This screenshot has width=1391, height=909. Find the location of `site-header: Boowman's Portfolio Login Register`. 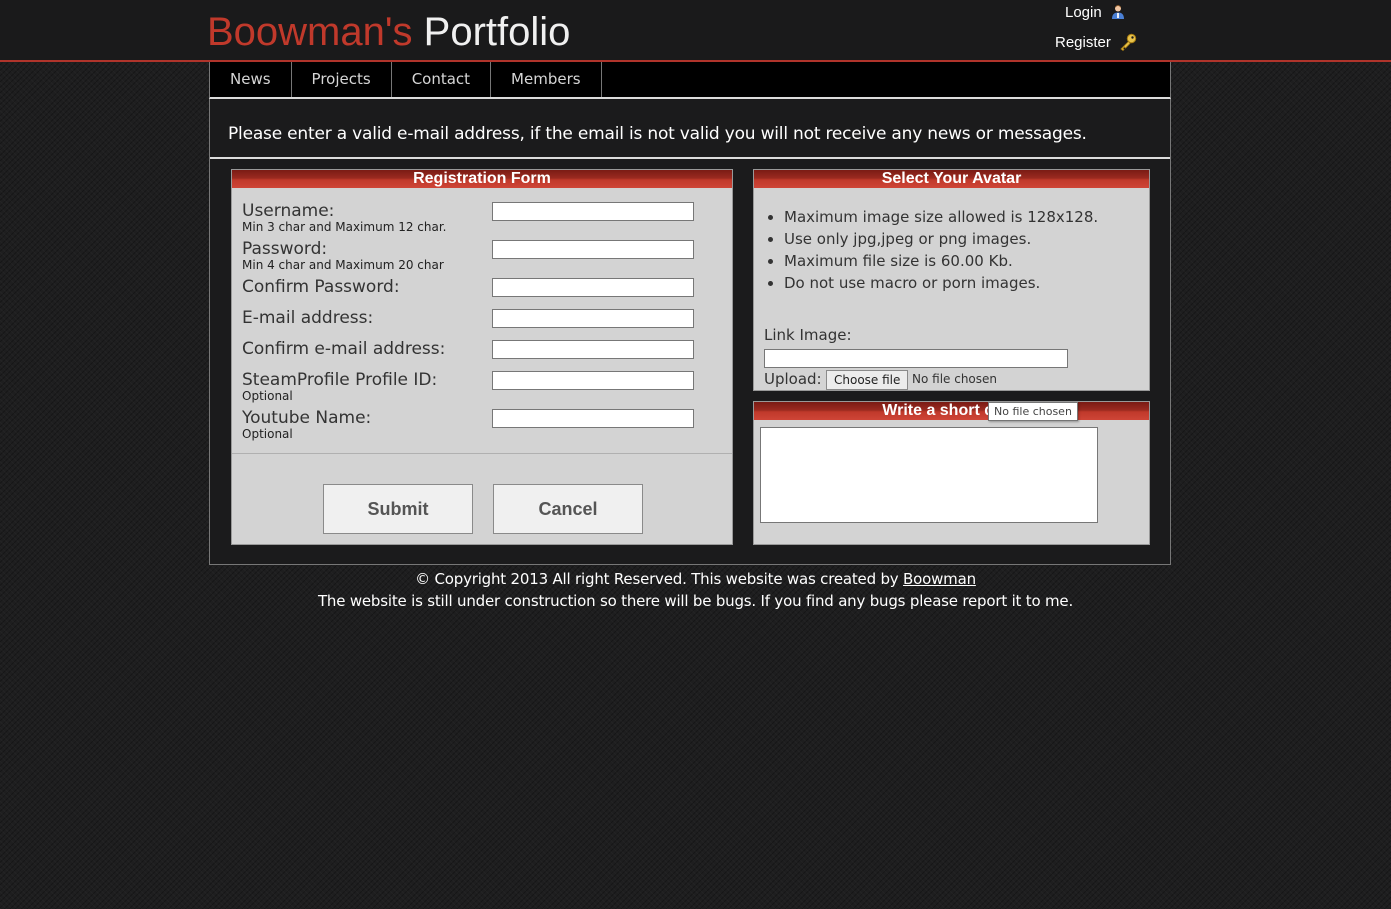

site-header: Boowman's Portfolio Login Register is located at coordinates (695, 31).